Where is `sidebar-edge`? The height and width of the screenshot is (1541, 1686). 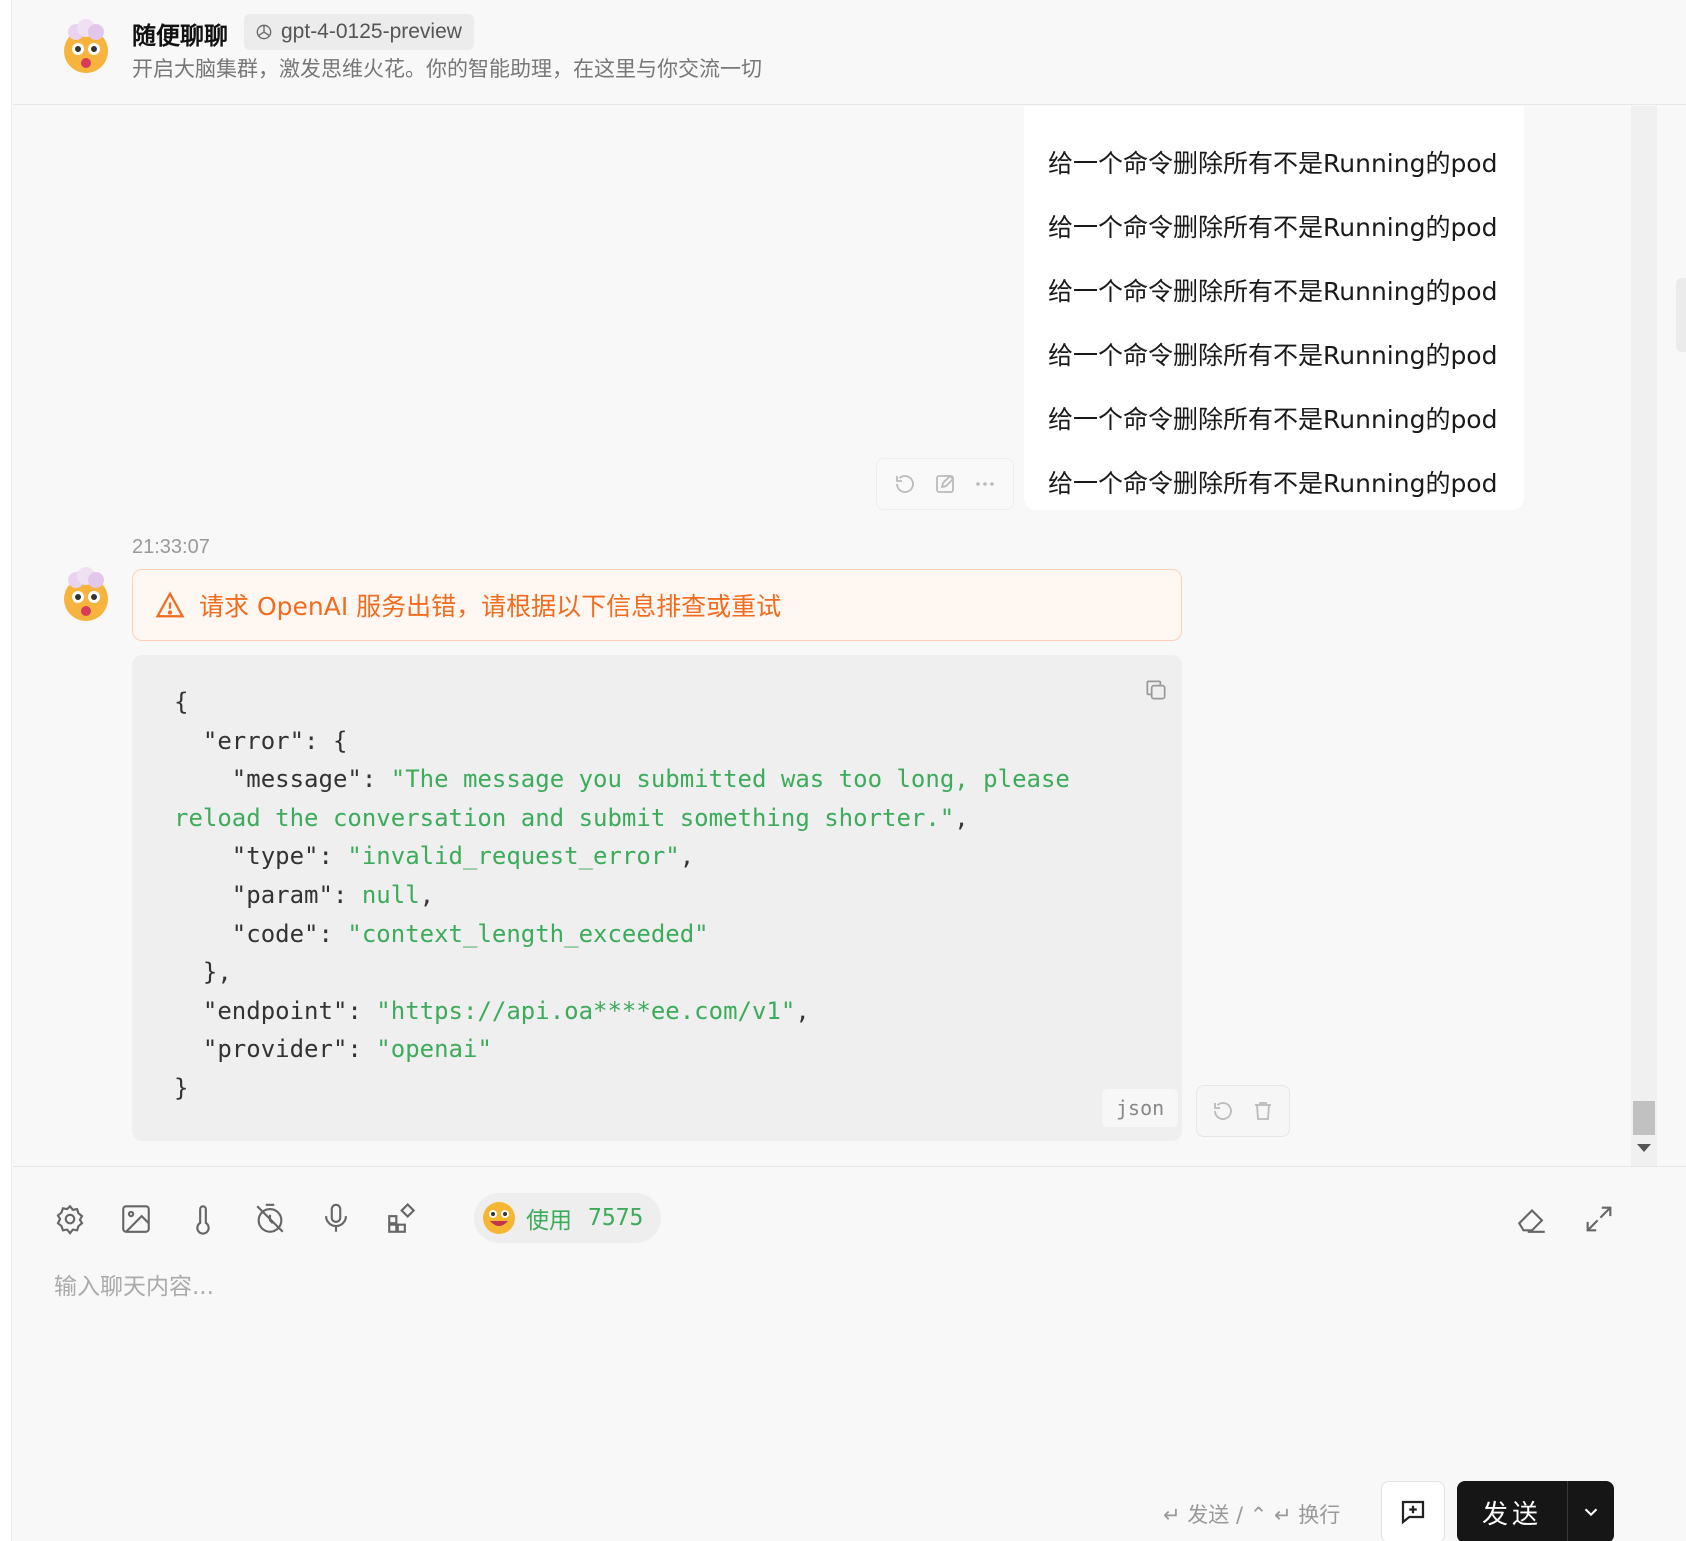
sidebar-edge is located at coordinates (6, 770).